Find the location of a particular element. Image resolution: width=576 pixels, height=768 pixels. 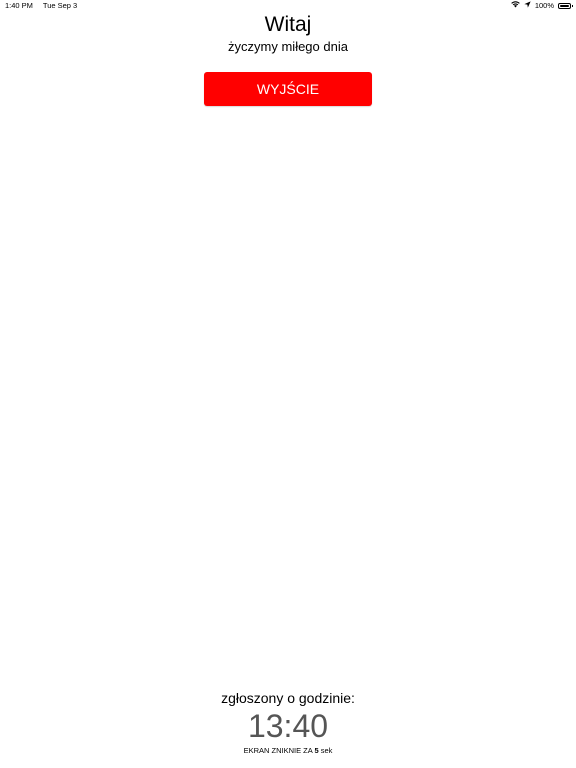

countdown-suffix: sek is located at coordinates (326, 750).